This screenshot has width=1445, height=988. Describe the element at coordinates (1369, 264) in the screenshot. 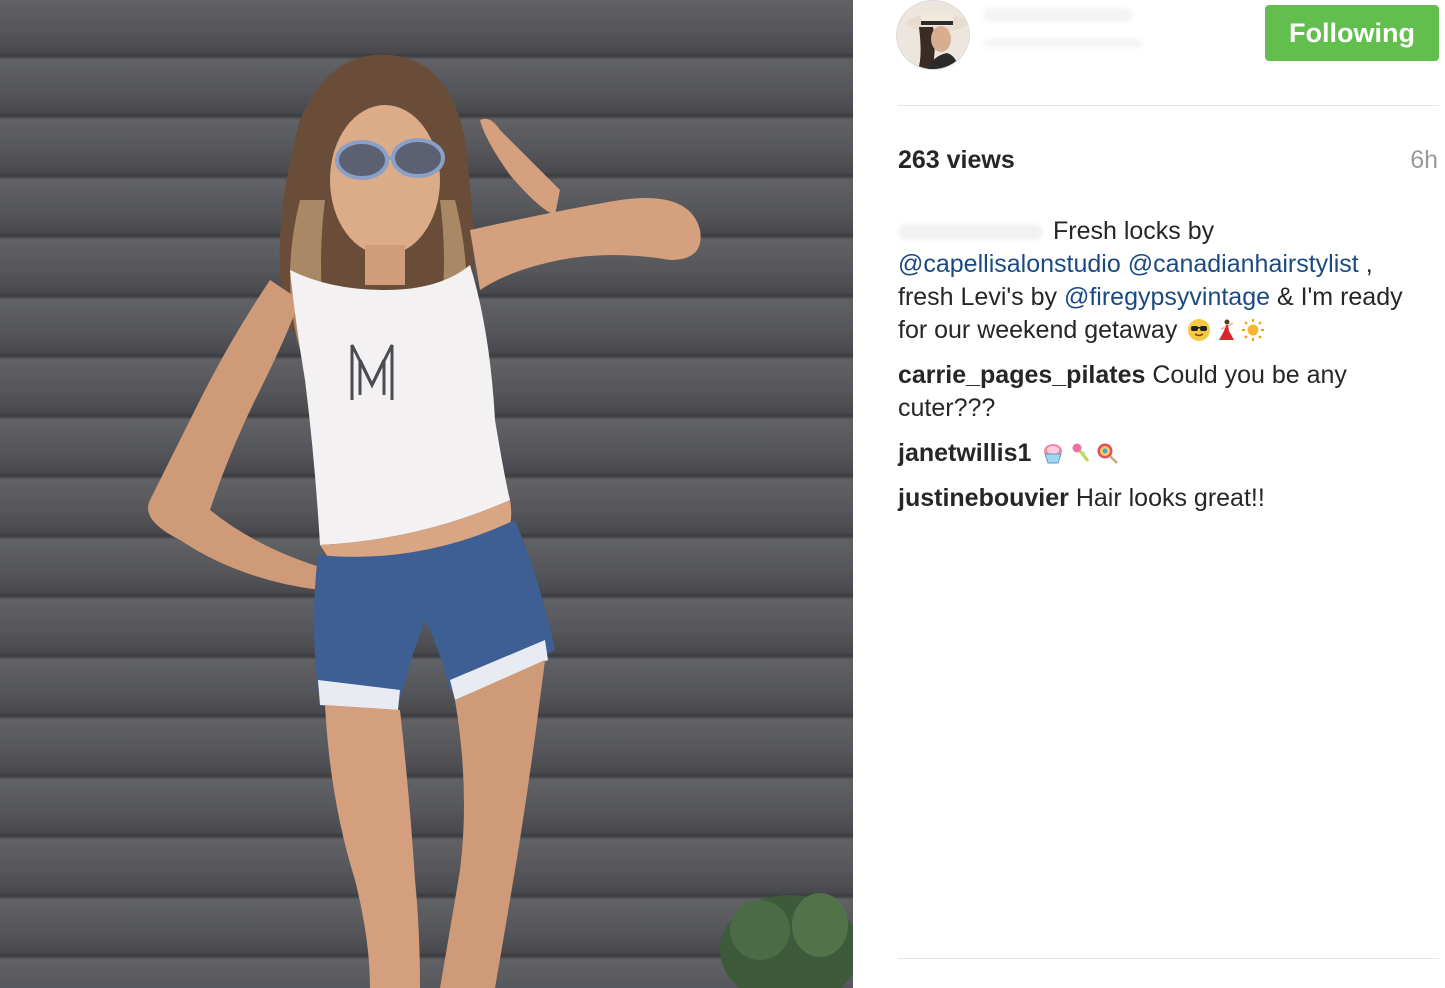

I see `caption-text: ,` at that location.